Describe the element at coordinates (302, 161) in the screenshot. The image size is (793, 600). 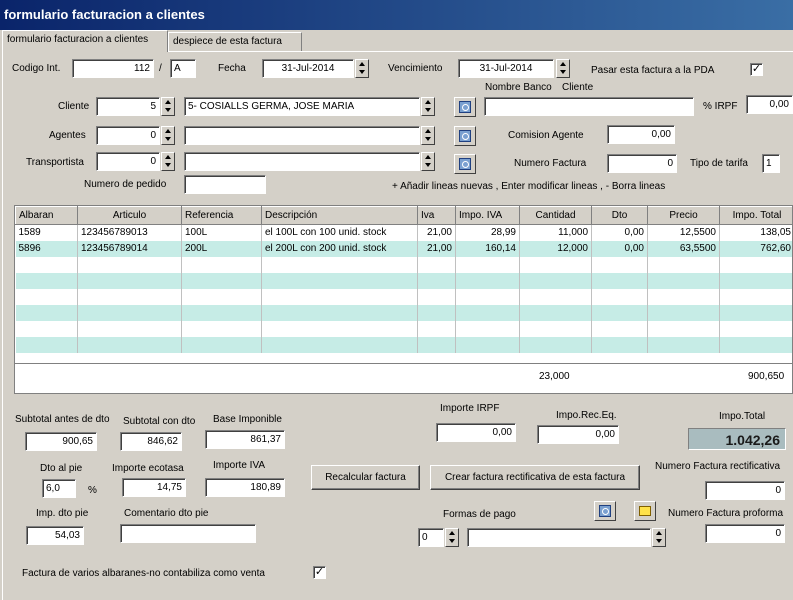
I see `transportista-name-input` at that location.